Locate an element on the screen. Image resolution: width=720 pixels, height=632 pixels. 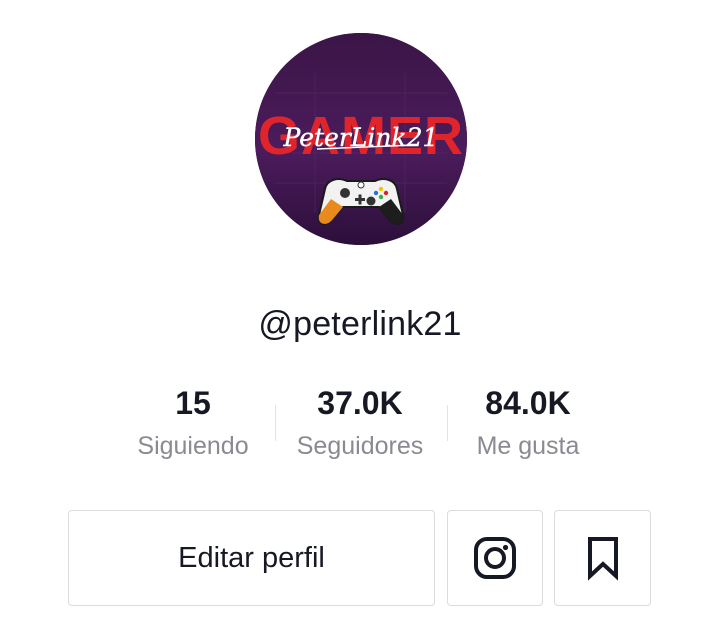
likes-label: Me gusta is located at coordinates (528, 446).